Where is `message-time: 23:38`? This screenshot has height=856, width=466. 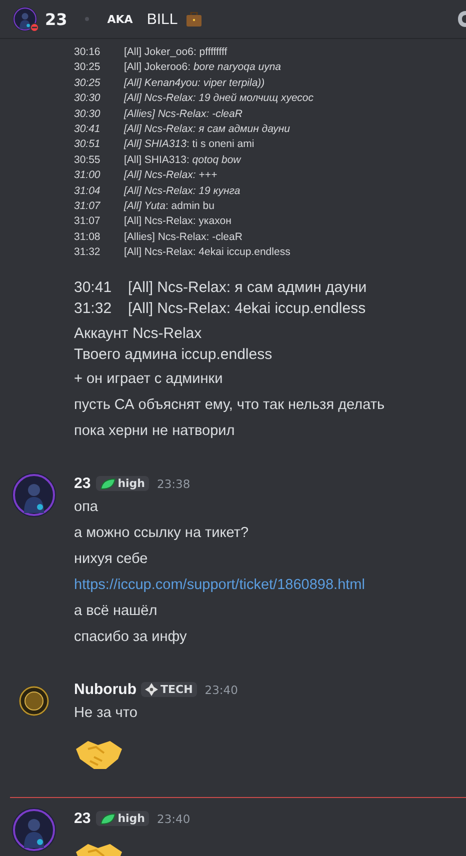
message-time: 23:38 is located at coordinates (173, 483).